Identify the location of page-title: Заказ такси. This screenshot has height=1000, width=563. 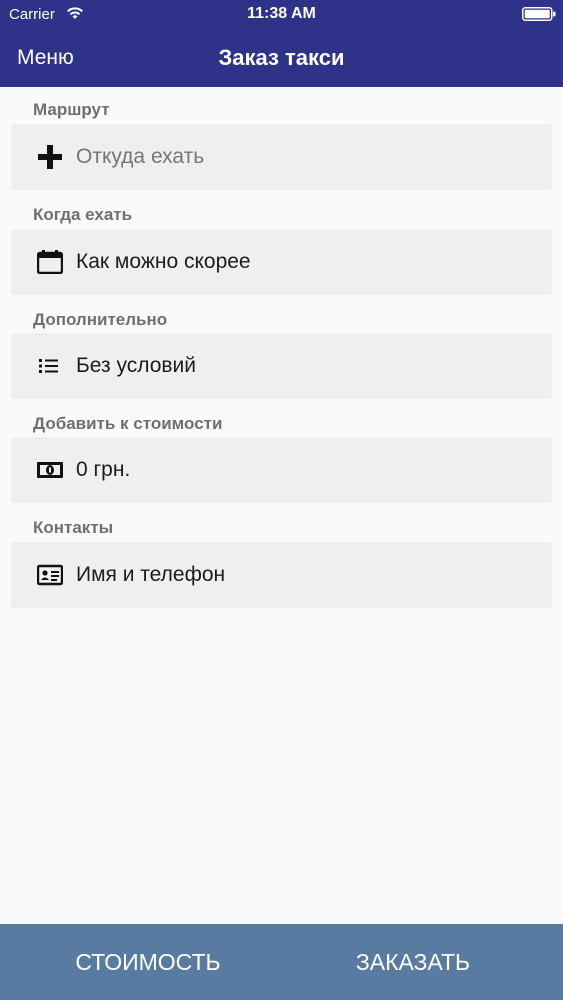
(281, 57).